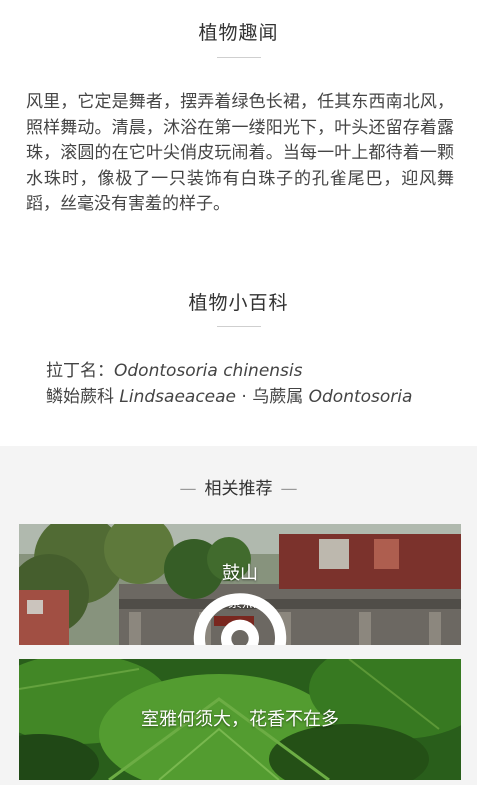 This screenshot has width=477, height=785. What do you see at coordinates (177, 397) in the screenshot?
I see `family-latin: Lindsaeaceae` at bounding box center [177, 397].